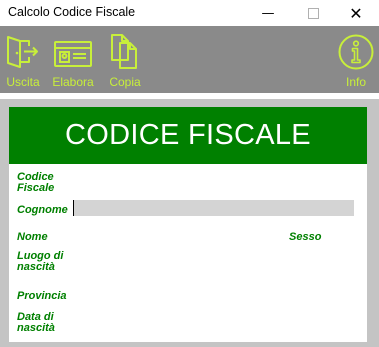  I want to click on uscita-label: Uscita, so click(23, 82).